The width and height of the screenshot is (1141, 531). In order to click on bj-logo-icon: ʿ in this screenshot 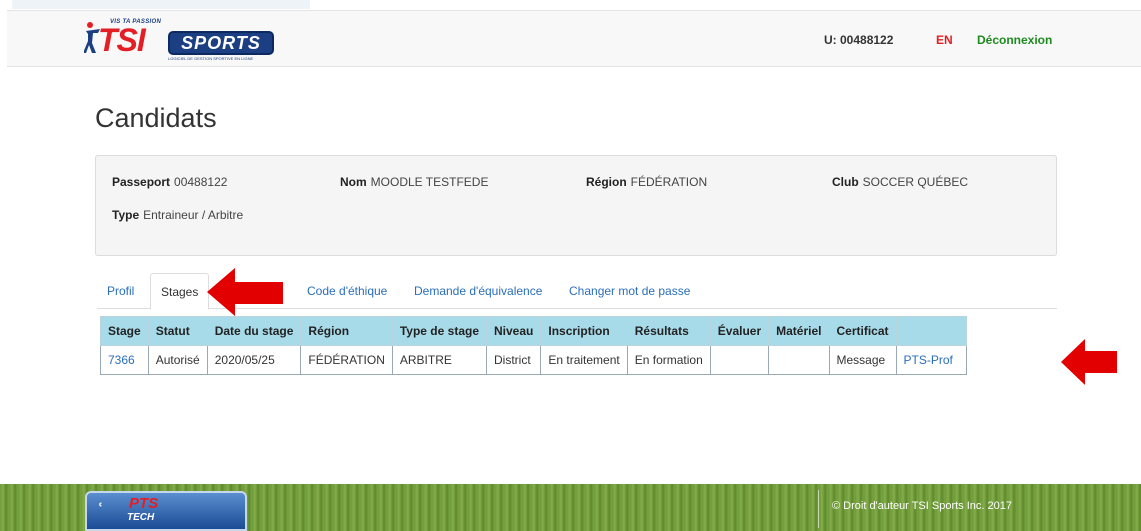, I will do `click(100, 512)`.